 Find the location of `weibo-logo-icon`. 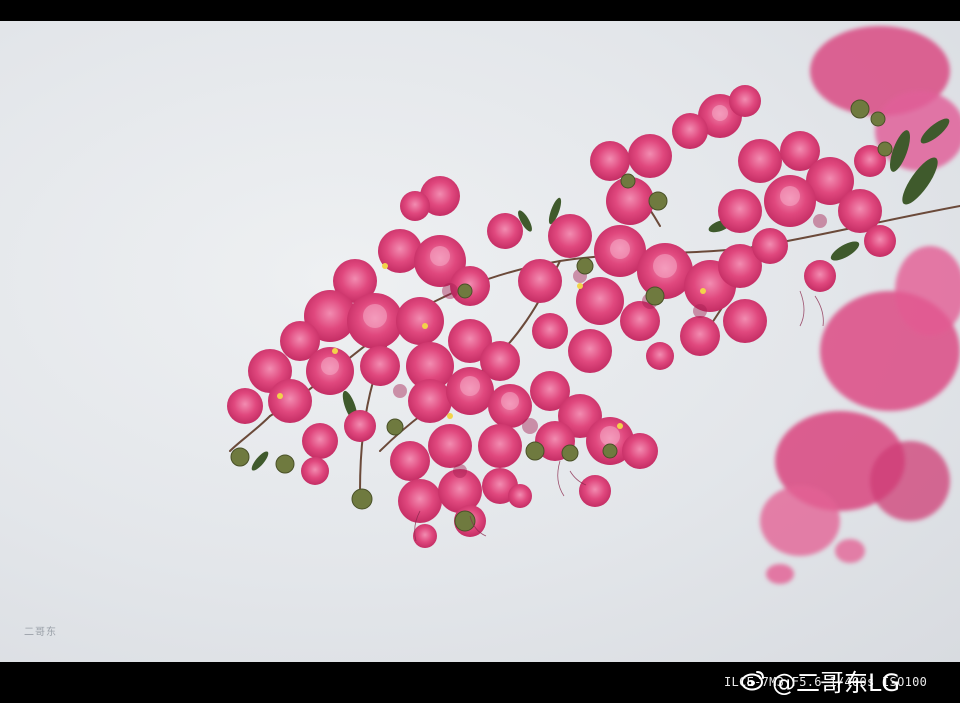

weibo-logo-icon is located at coordinates (752, 681).